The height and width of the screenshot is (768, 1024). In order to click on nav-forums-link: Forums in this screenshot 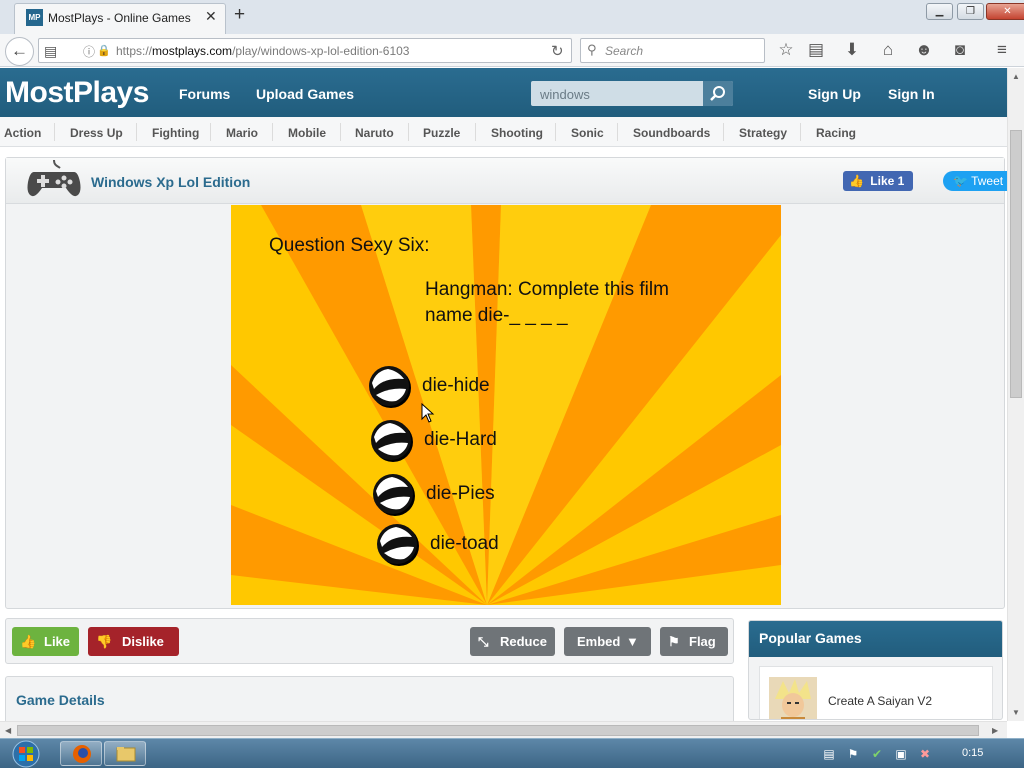, I will do `click(204, 94)`.